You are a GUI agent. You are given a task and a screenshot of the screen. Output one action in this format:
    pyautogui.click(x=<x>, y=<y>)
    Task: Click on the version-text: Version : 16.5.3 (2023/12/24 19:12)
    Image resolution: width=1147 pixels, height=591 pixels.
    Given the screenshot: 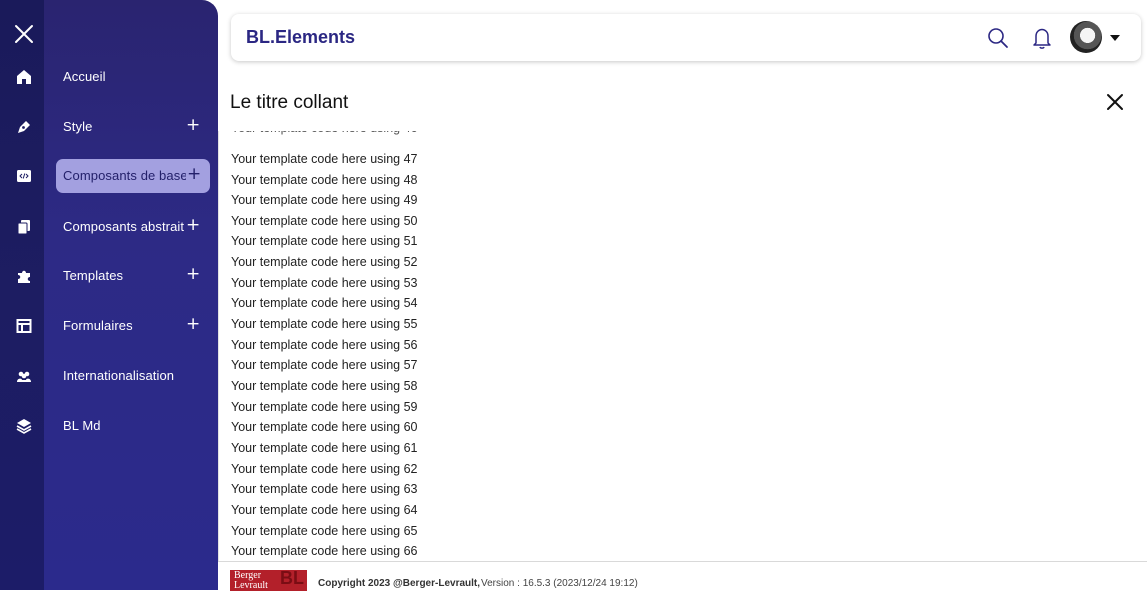 What is the action you would take?
    pyautogui.click(x=559, y=583)
    